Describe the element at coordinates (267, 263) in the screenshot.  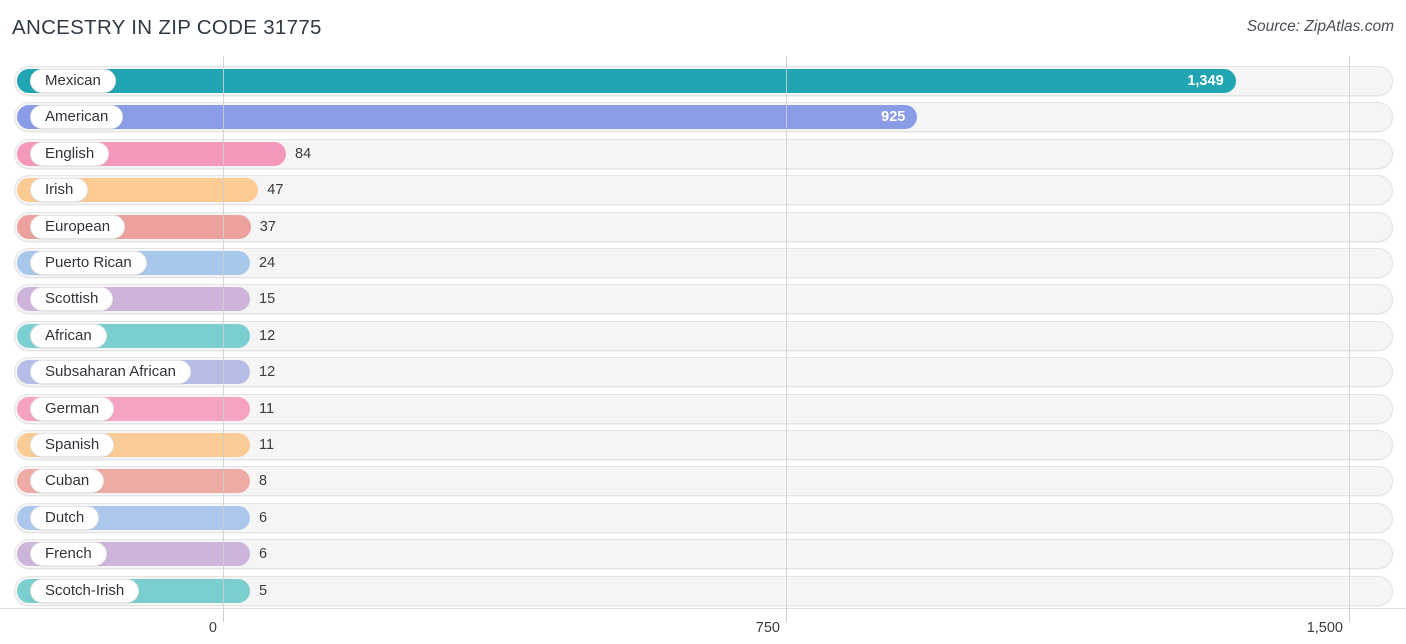
I see `bar-value-label: 24` at that location.